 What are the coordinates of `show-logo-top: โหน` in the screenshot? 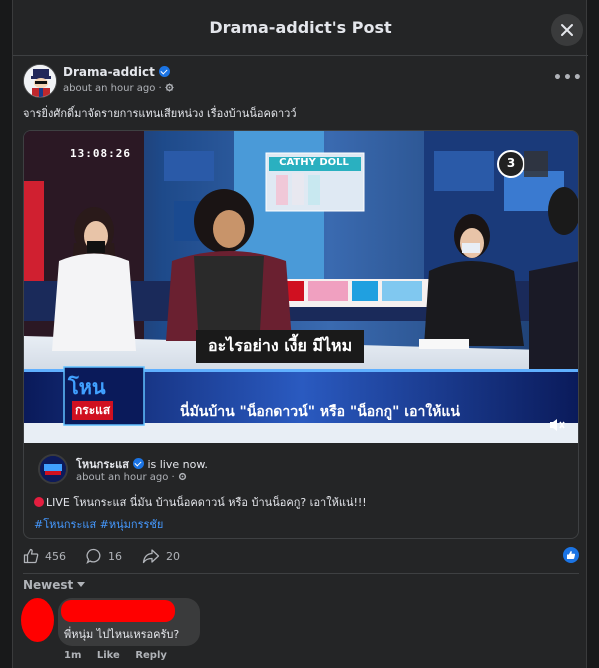 It's located at (87, 387).